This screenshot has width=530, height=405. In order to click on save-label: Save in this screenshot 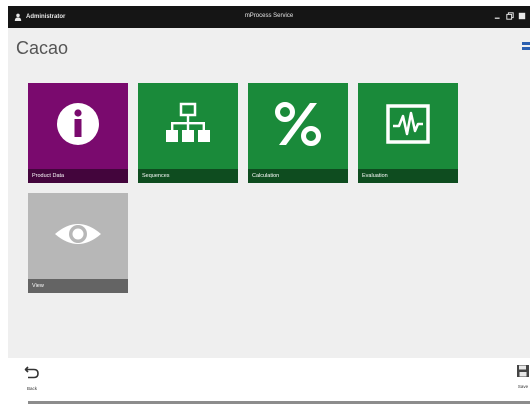, I will do `click(523, 386)`.